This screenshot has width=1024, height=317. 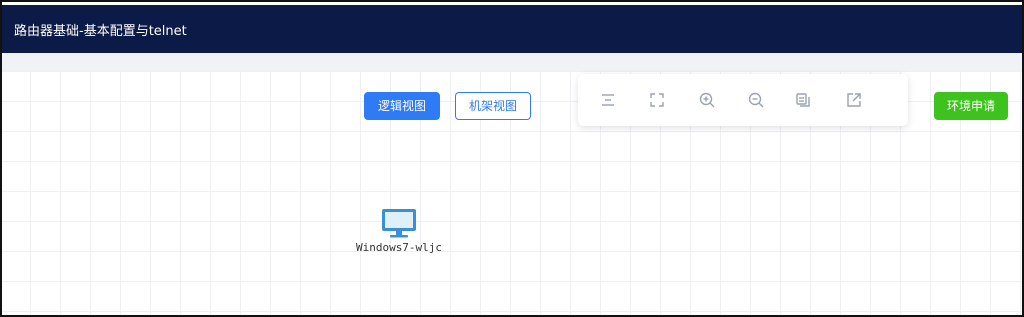 I want to click on page-title: 路由器基础-基本配置与telnet, so click(x=100, y=31).